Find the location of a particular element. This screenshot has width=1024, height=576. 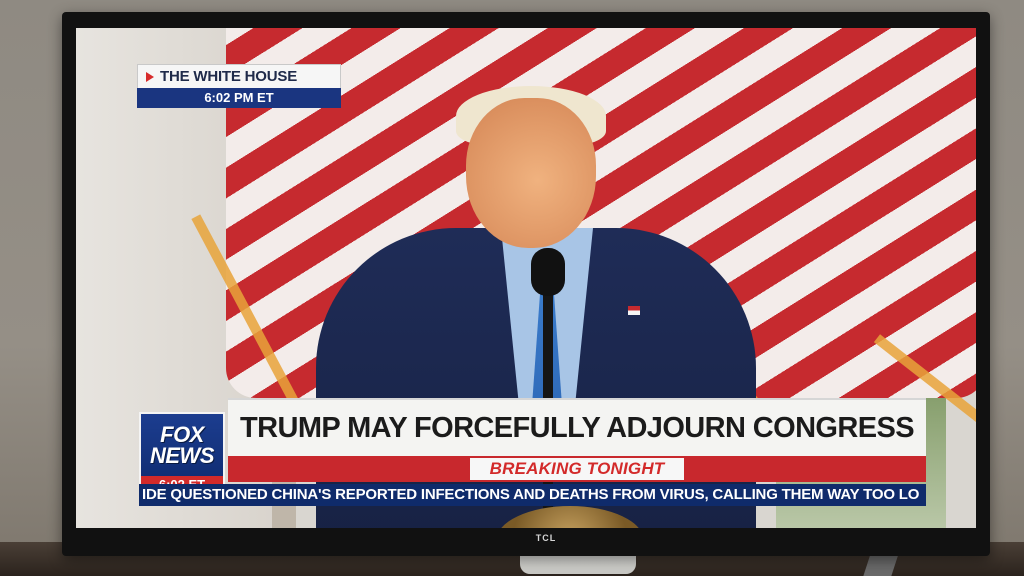

headline-text: TRUMP MAY FORCEFULLY ADJOURN CONGRESS is located at coordinates (577, 427).